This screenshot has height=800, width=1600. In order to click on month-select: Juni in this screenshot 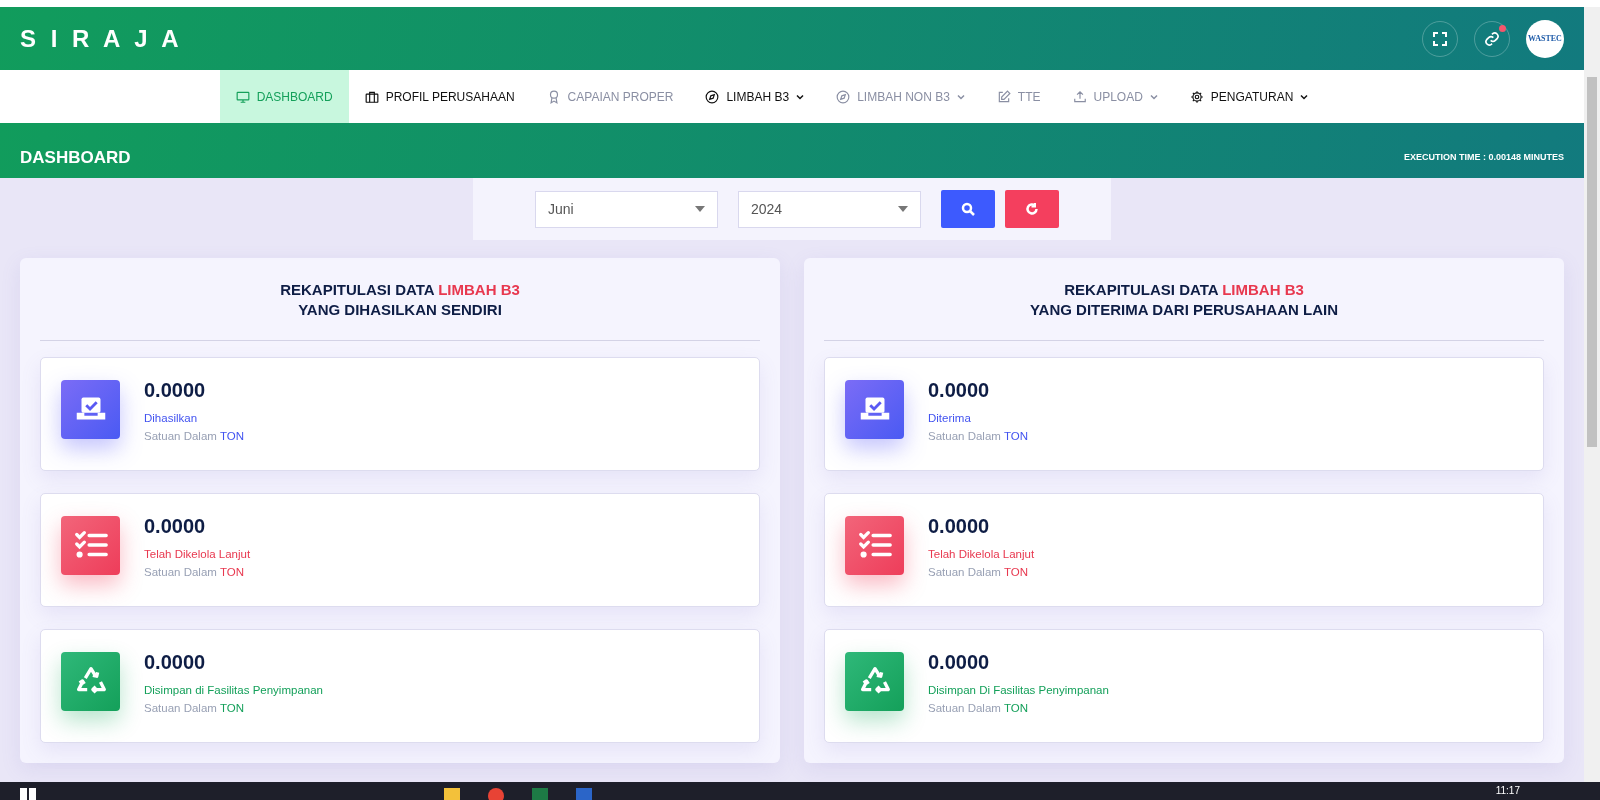, I will do `click(626, 209)`.